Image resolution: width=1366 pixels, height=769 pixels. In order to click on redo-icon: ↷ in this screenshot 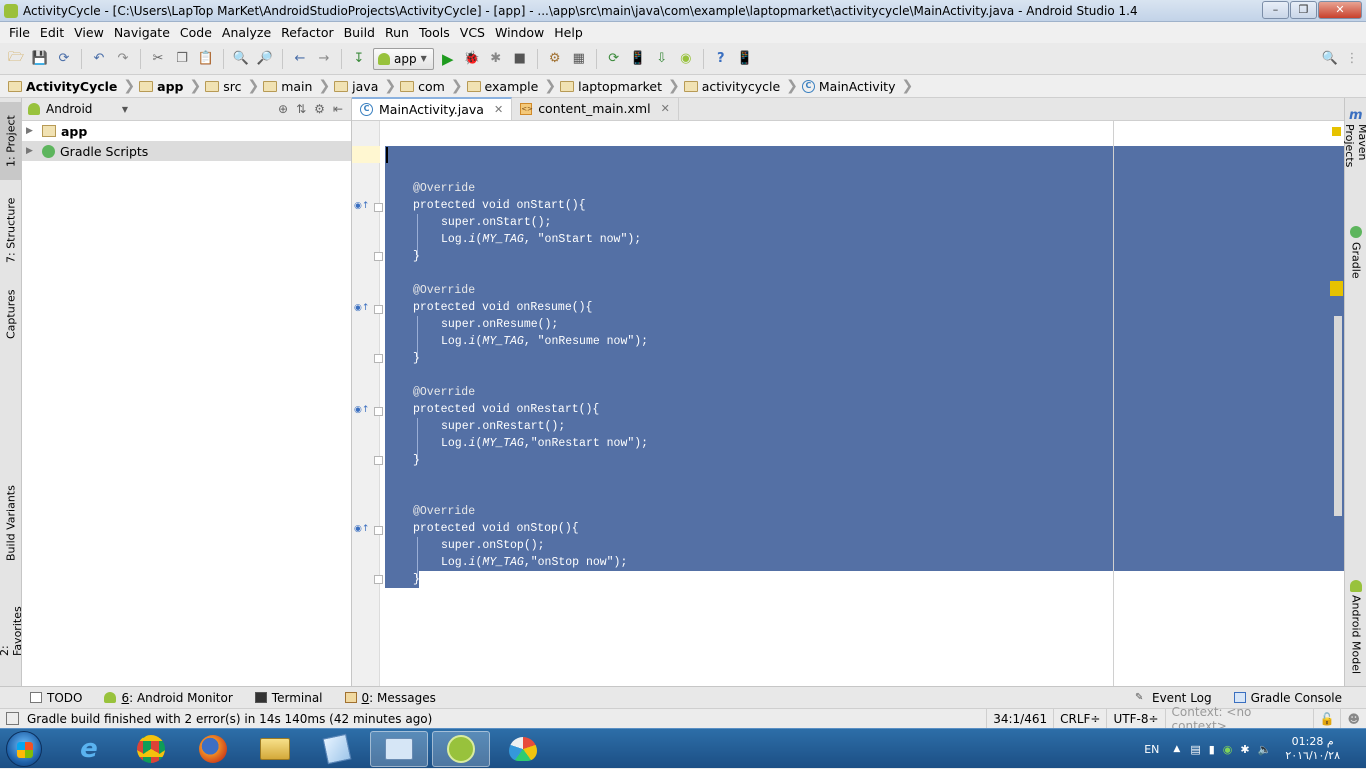, I will do `click(123, 59)`.